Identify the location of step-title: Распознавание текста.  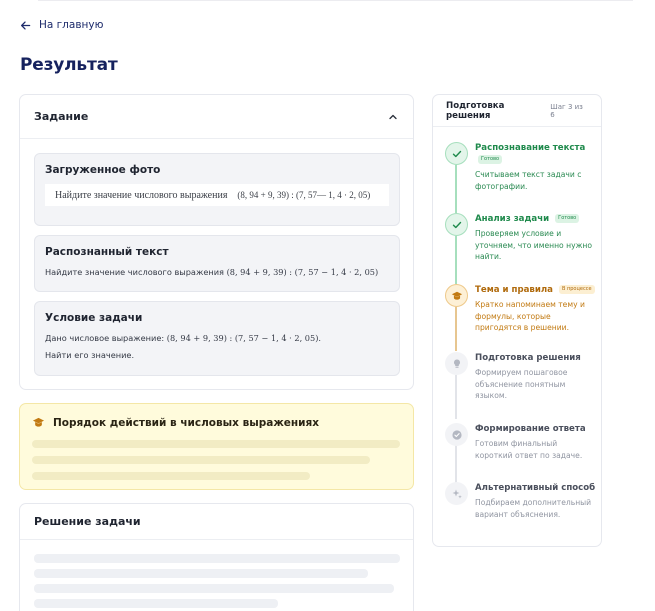
(530, 148).